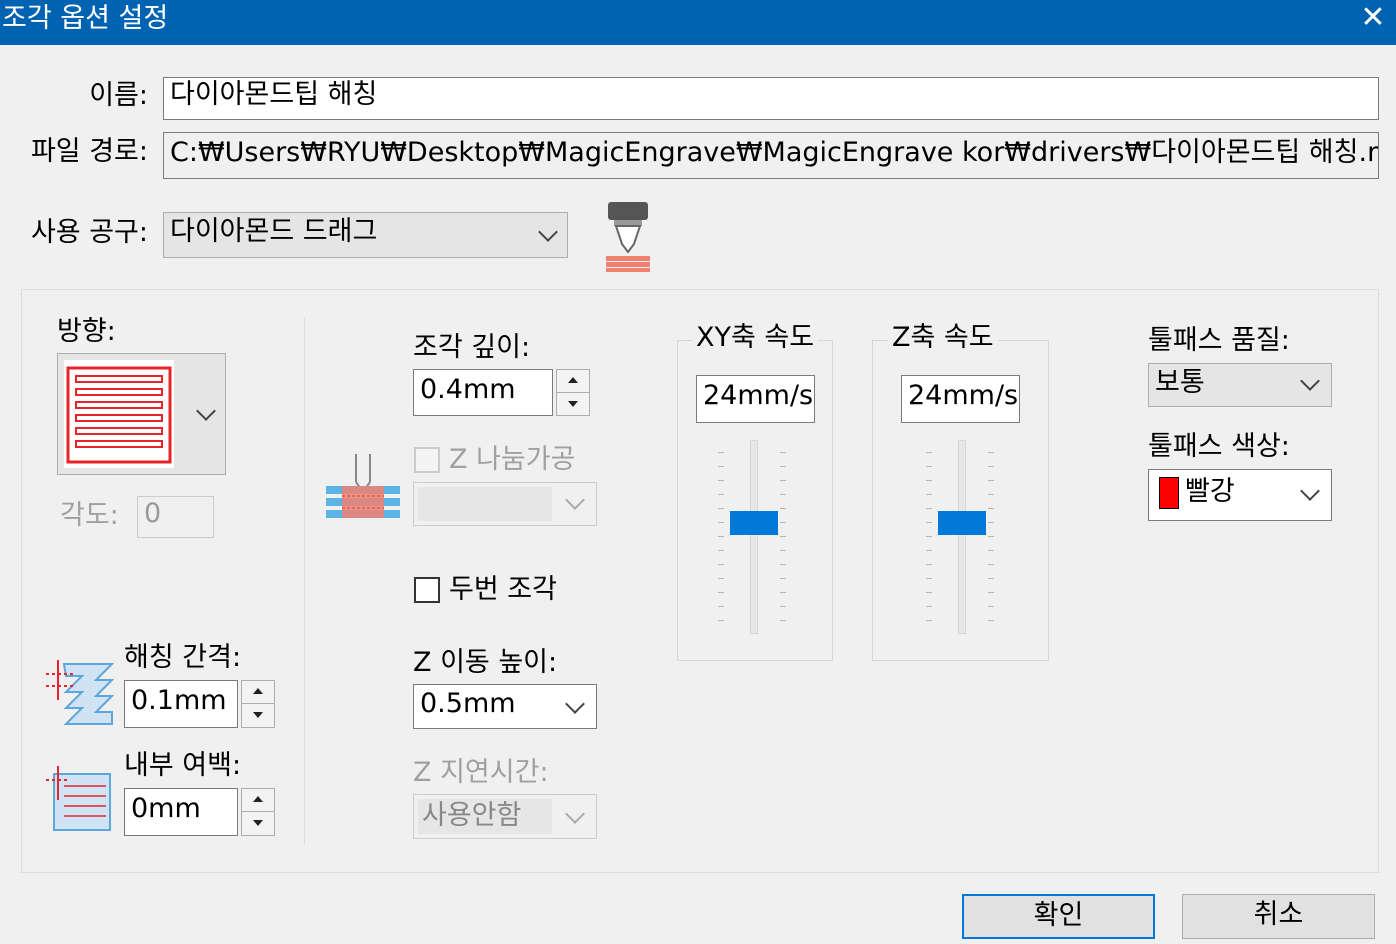 This screenshot has width=1396, height=944. Describe the element at coordinates (960, 399) in the screenshot. I see `z-speed-input: 24mm/s` at that location.